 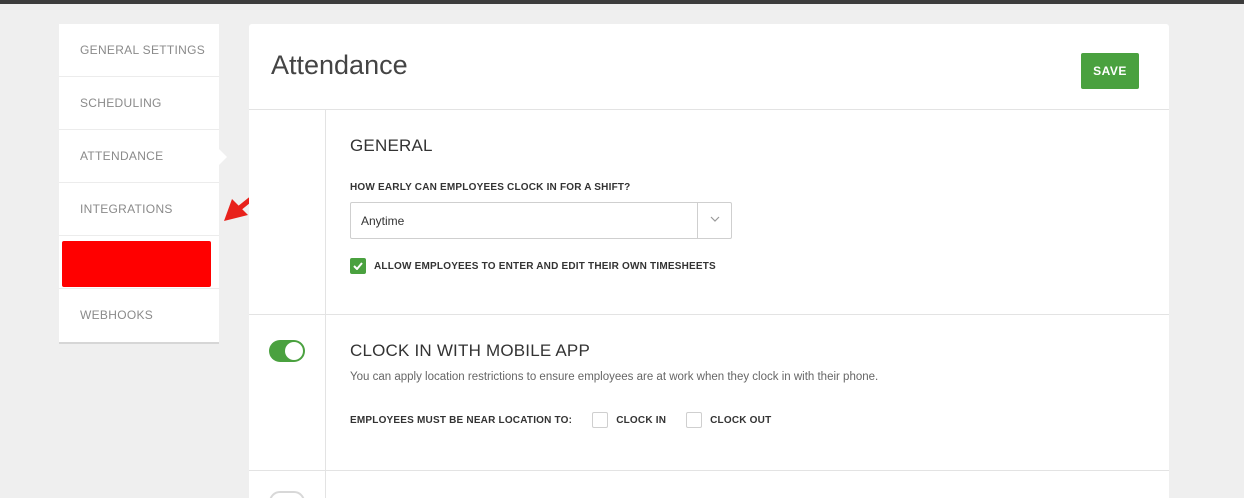 I want to click on save-button: SAVE, so click(x=1110, y=71).